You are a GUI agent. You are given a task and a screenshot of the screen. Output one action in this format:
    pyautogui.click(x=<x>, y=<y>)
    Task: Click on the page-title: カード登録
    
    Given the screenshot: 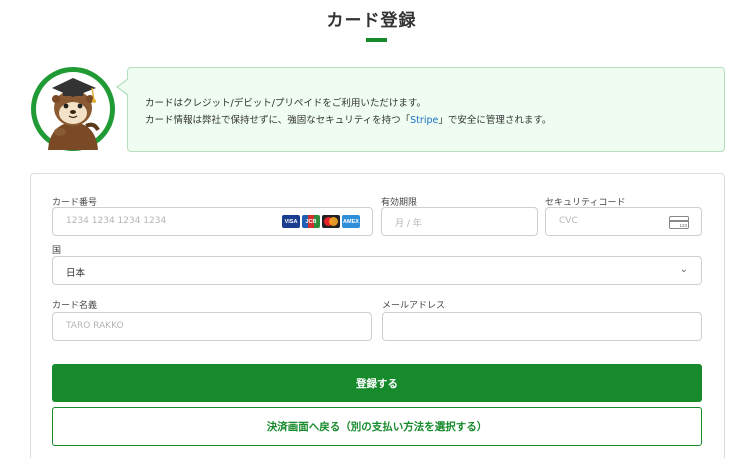 What is the action you would take?
    pyautogui.click(x=371, y=21)
    